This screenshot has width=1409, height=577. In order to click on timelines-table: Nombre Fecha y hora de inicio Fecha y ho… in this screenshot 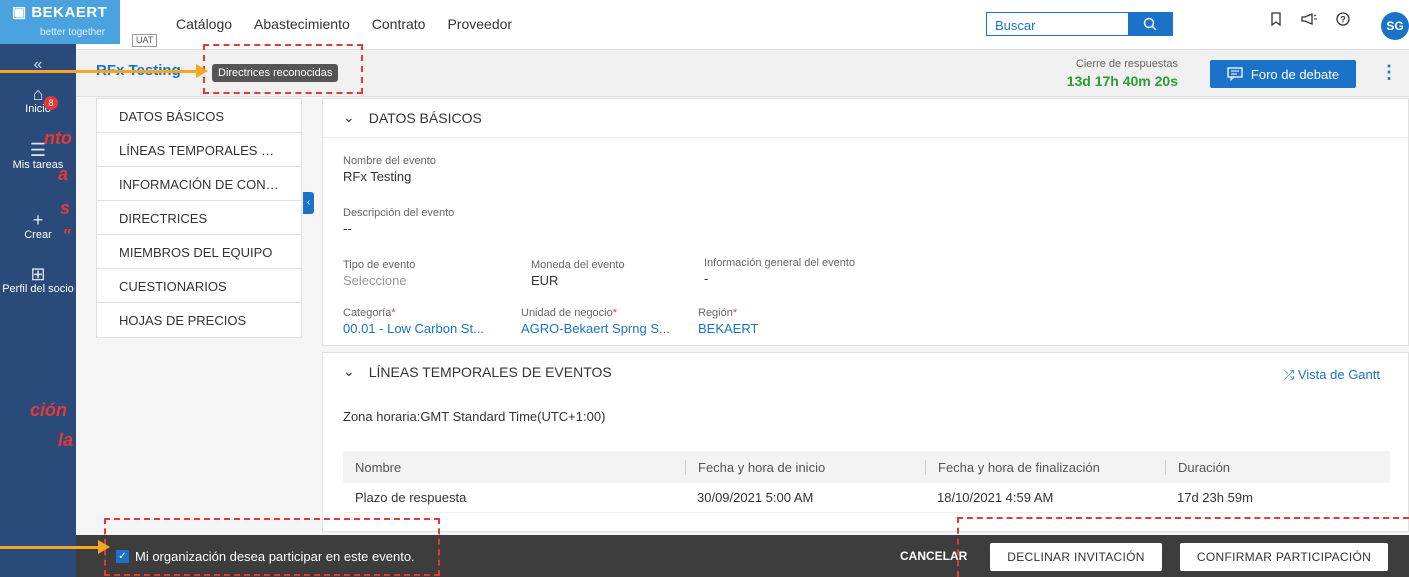, I will do `click(866, 482)`.